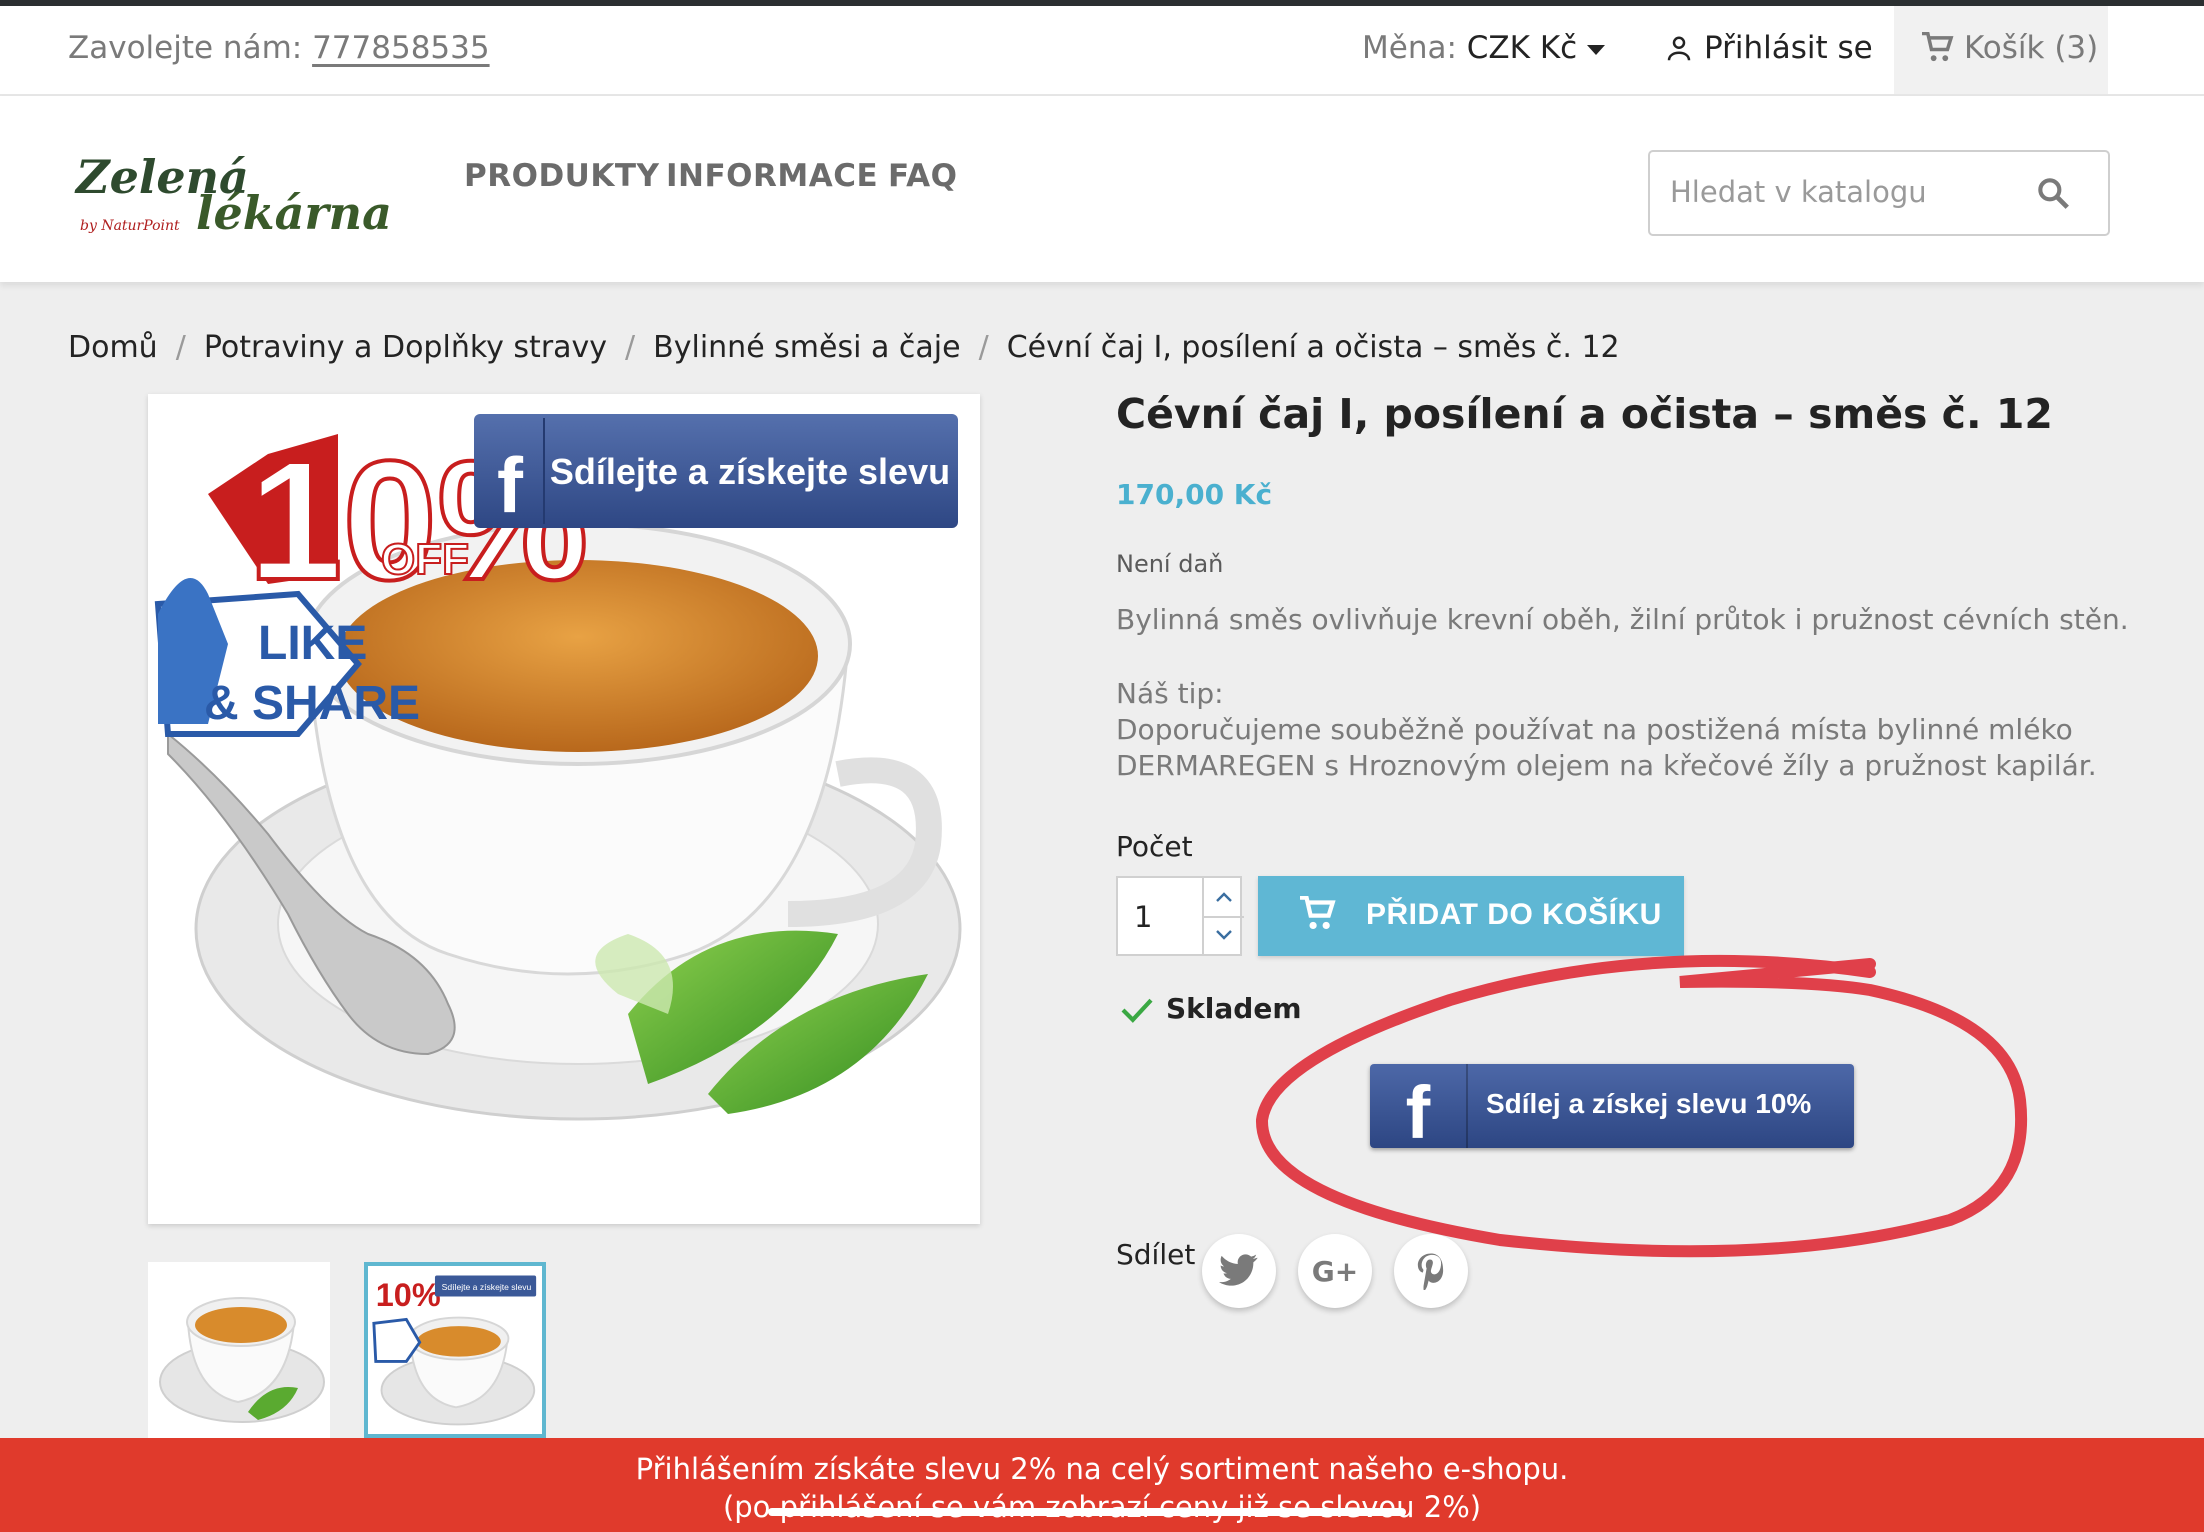 Image resolution: width=2204 pixels, height=1532 pixels. I want to click on search-box, so click(1879, 193).